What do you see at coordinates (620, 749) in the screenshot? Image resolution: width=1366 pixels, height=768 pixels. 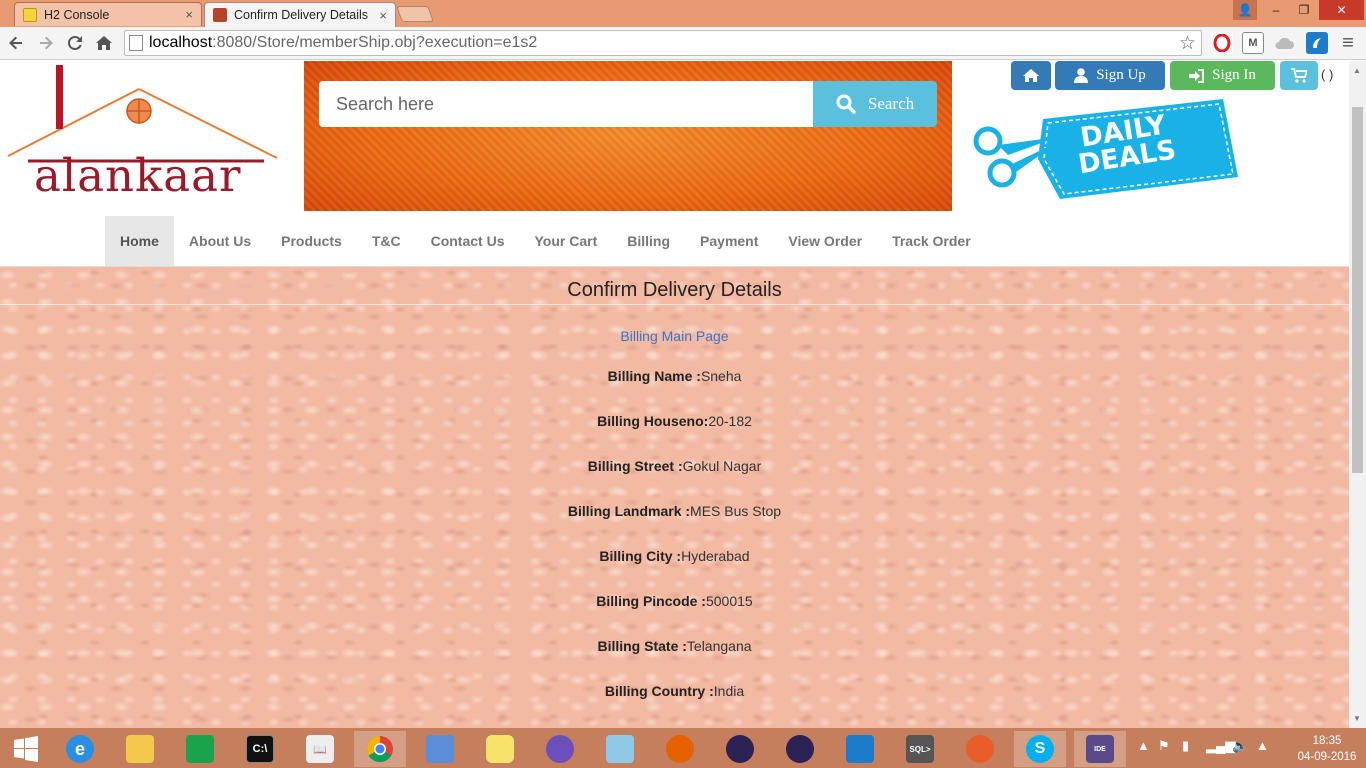 I see `taskbar-notes` at bounding box center [620, 749].